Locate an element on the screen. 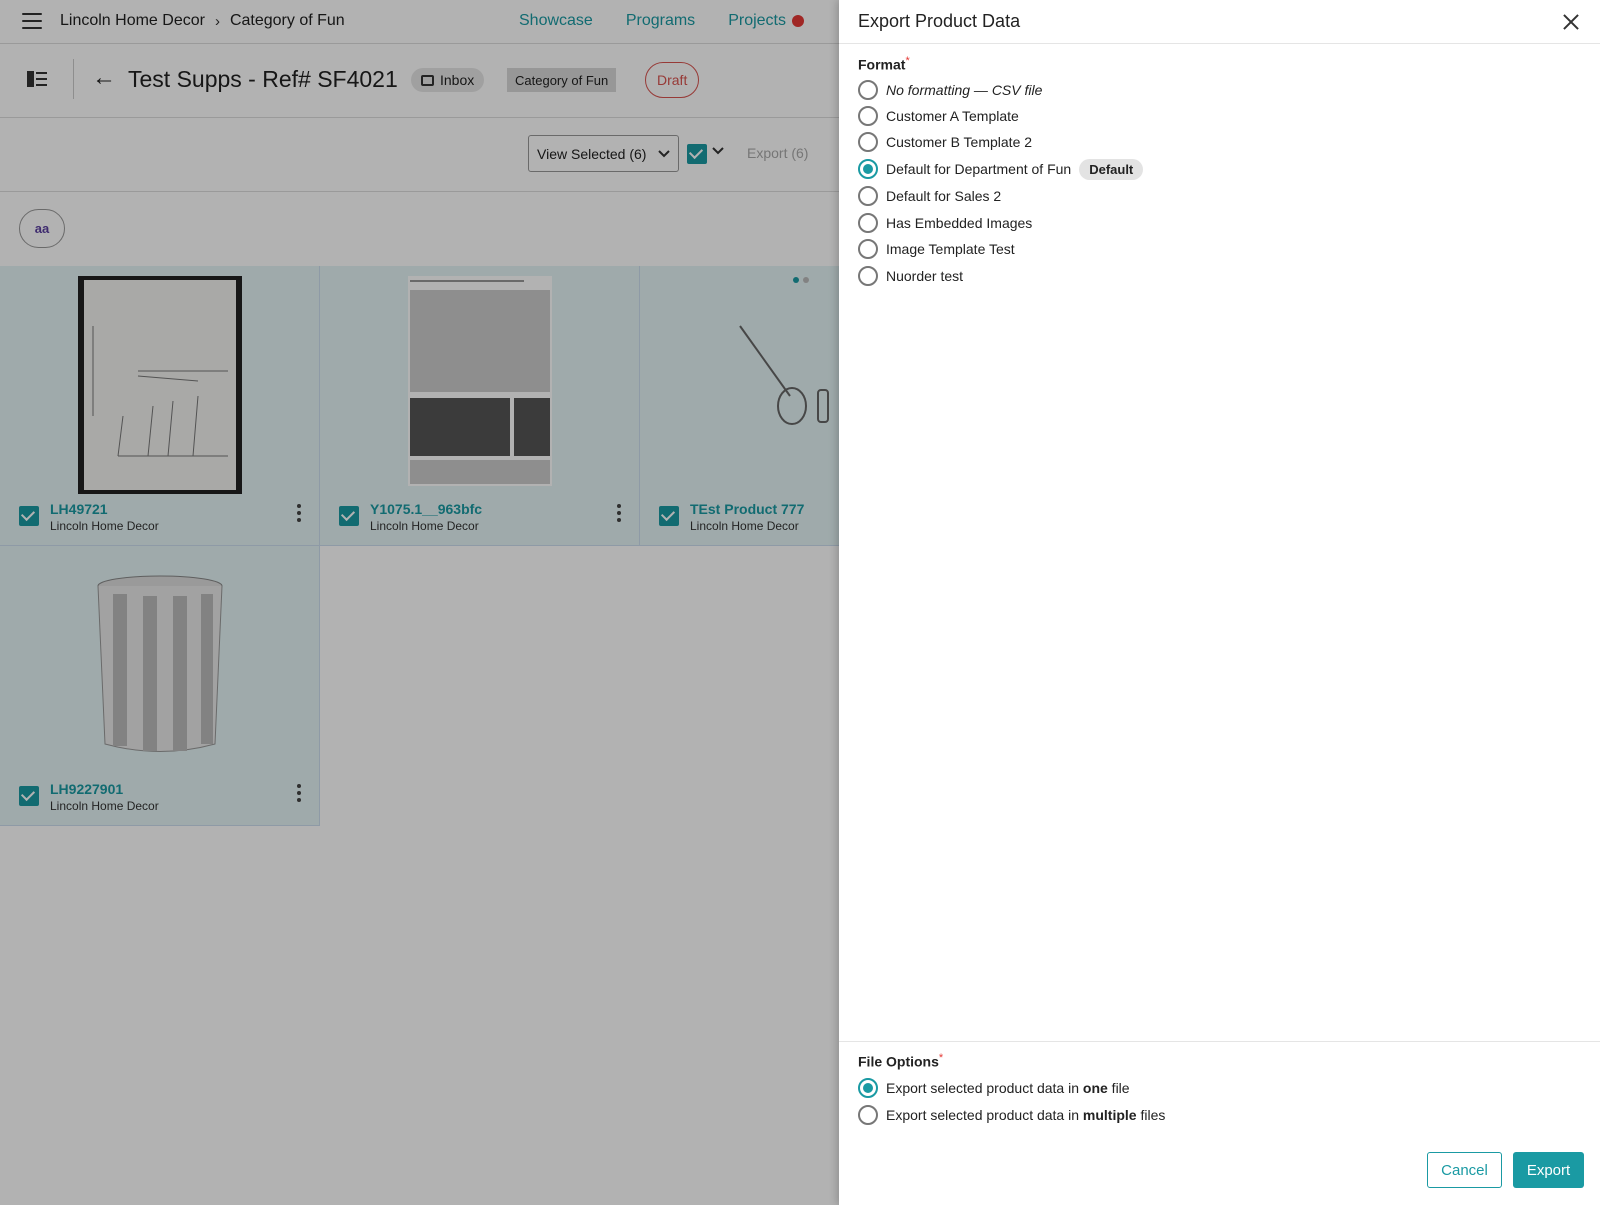 The height and width of the screenshot is (1205, 1600). format-option: Nuorder test is located at coordinates (910, 276).